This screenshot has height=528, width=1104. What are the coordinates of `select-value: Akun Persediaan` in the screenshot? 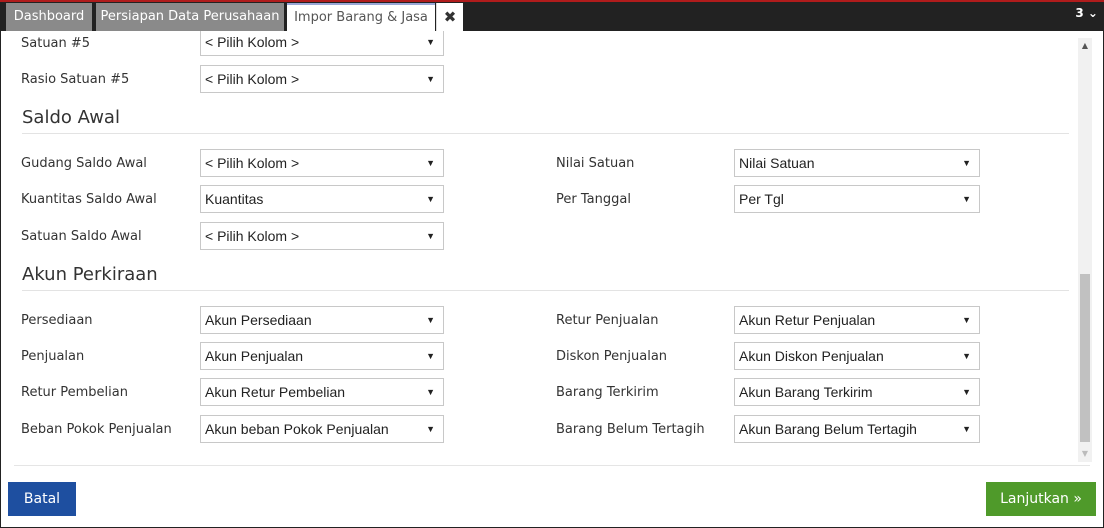 It's located at (258, 320).